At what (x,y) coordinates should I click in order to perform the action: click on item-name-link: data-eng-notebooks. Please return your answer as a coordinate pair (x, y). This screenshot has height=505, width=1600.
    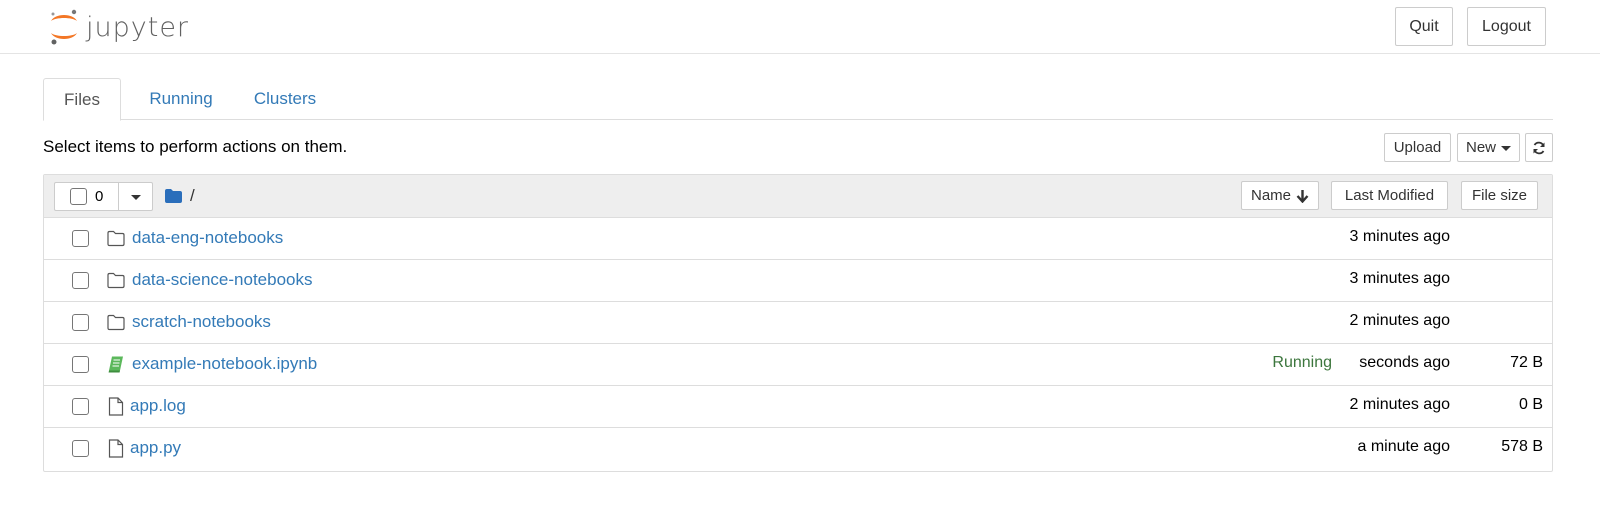
    Looking at the image, I should click on (207, 238).